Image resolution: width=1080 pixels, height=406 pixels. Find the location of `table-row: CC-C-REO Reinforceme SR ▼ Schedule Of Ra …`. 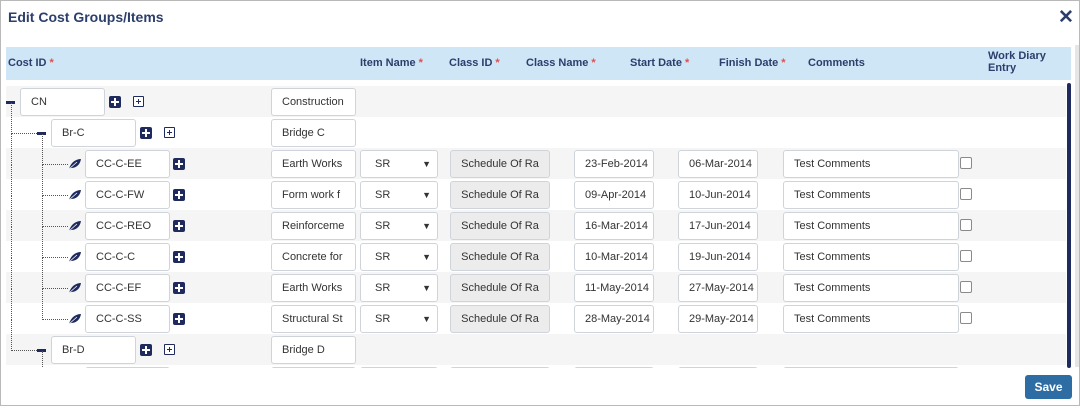

table-row: CC-C-REO Reinforceme SR ▼ Schedule Of Ra … is located at coordinates (536, 218).